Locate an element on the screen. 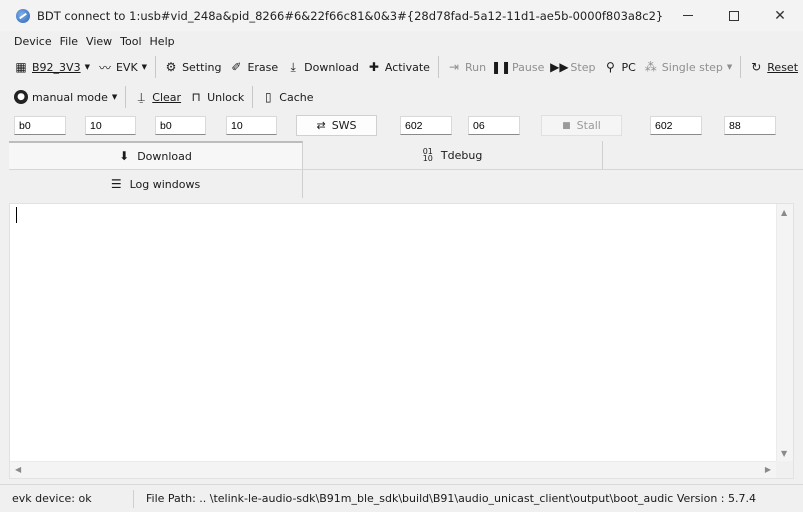 The image size is (803, 512). setting-button: ⚙ Setting is located at coordinates (192, 67).